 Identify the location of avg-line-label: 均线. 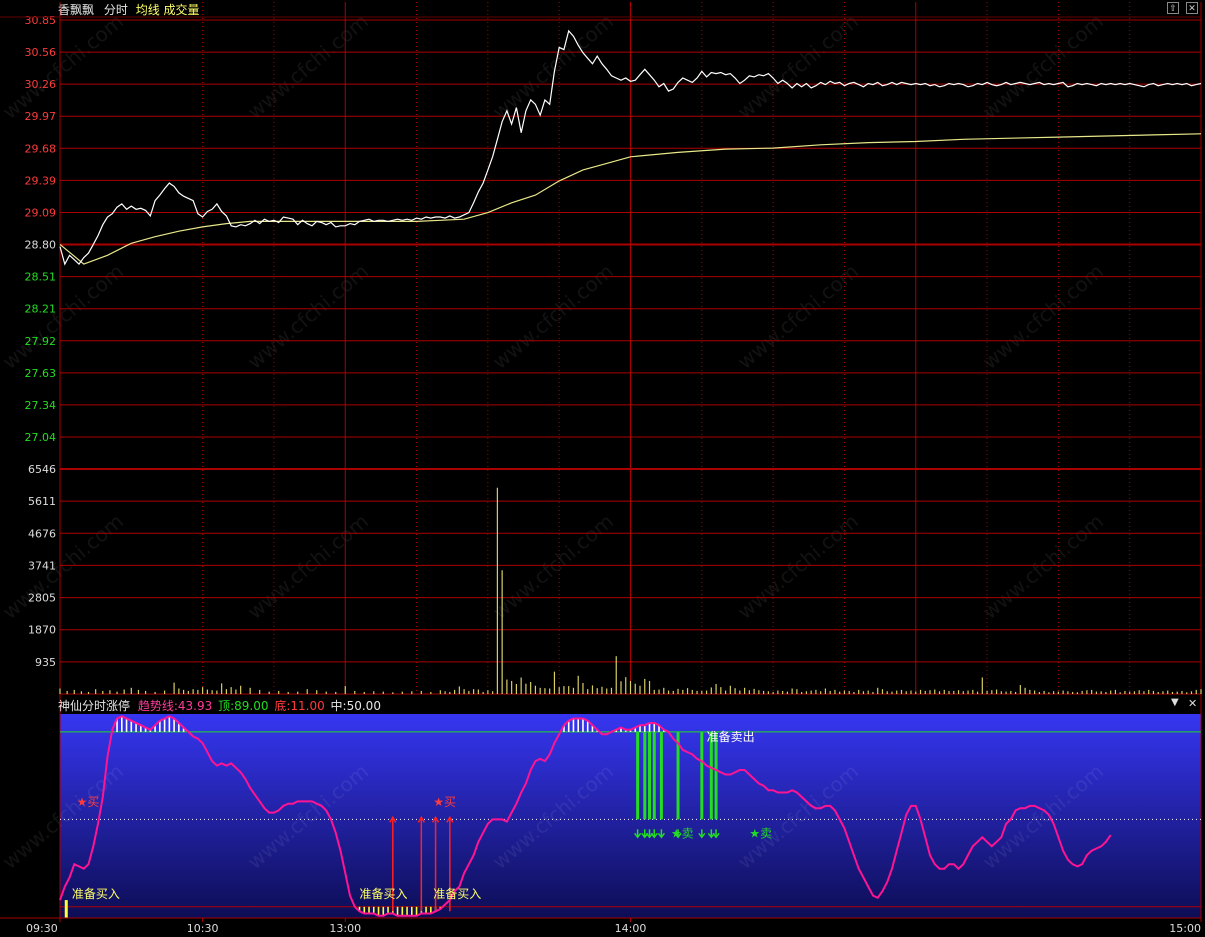
(148, 10).